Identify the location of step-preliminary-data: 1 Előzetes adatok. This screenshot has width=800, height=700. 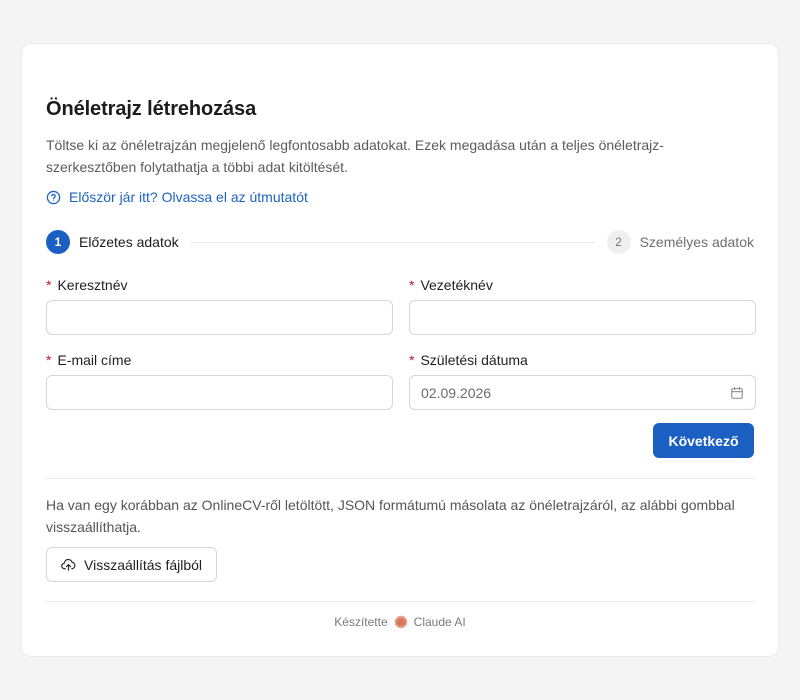
(112, 242).